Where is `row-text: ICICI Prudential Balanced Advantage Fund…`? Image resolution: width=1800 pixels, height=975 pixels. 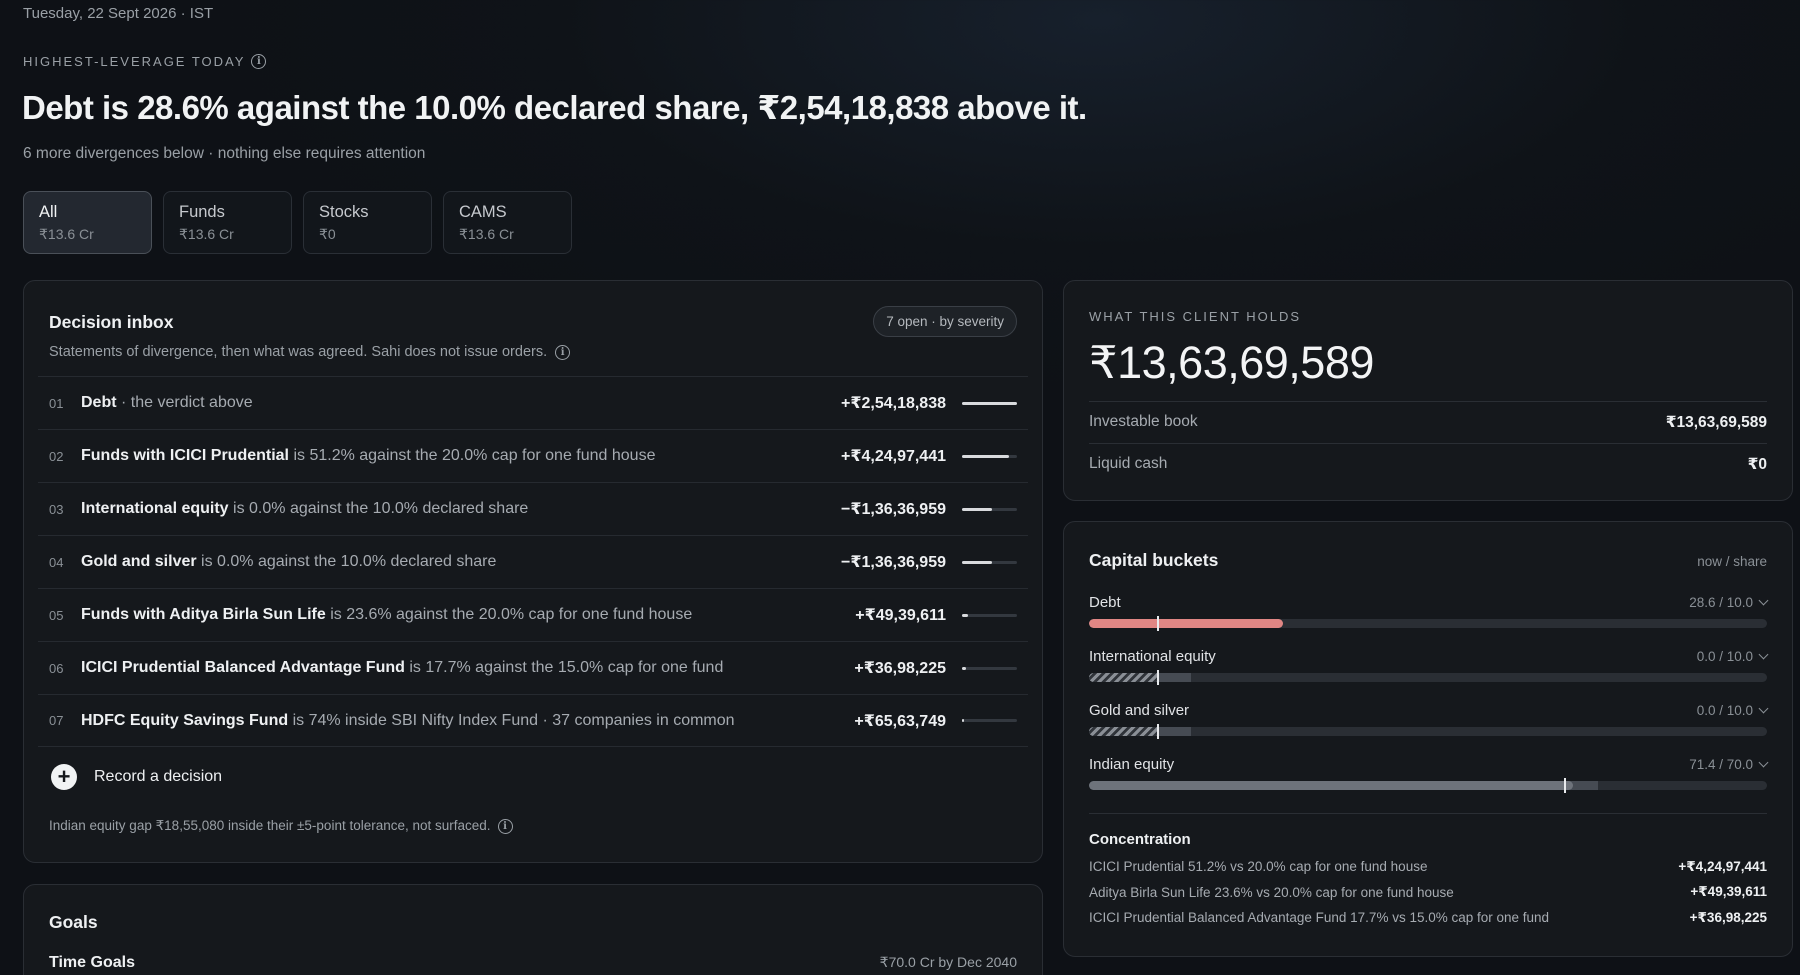 row-text: ICICI Prudential Balanced Advantage Fund… is located at coordinates (443, 668).